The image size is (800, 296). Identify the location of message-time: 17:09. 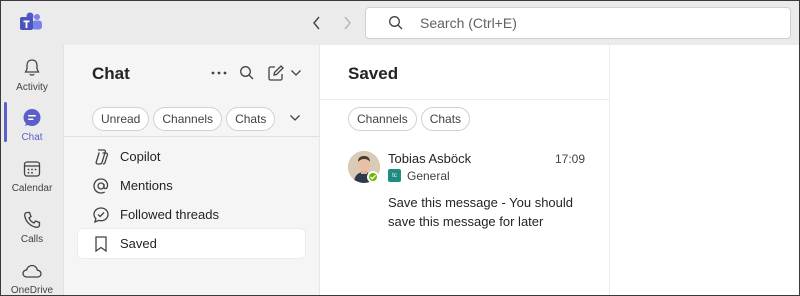
(570, 159).